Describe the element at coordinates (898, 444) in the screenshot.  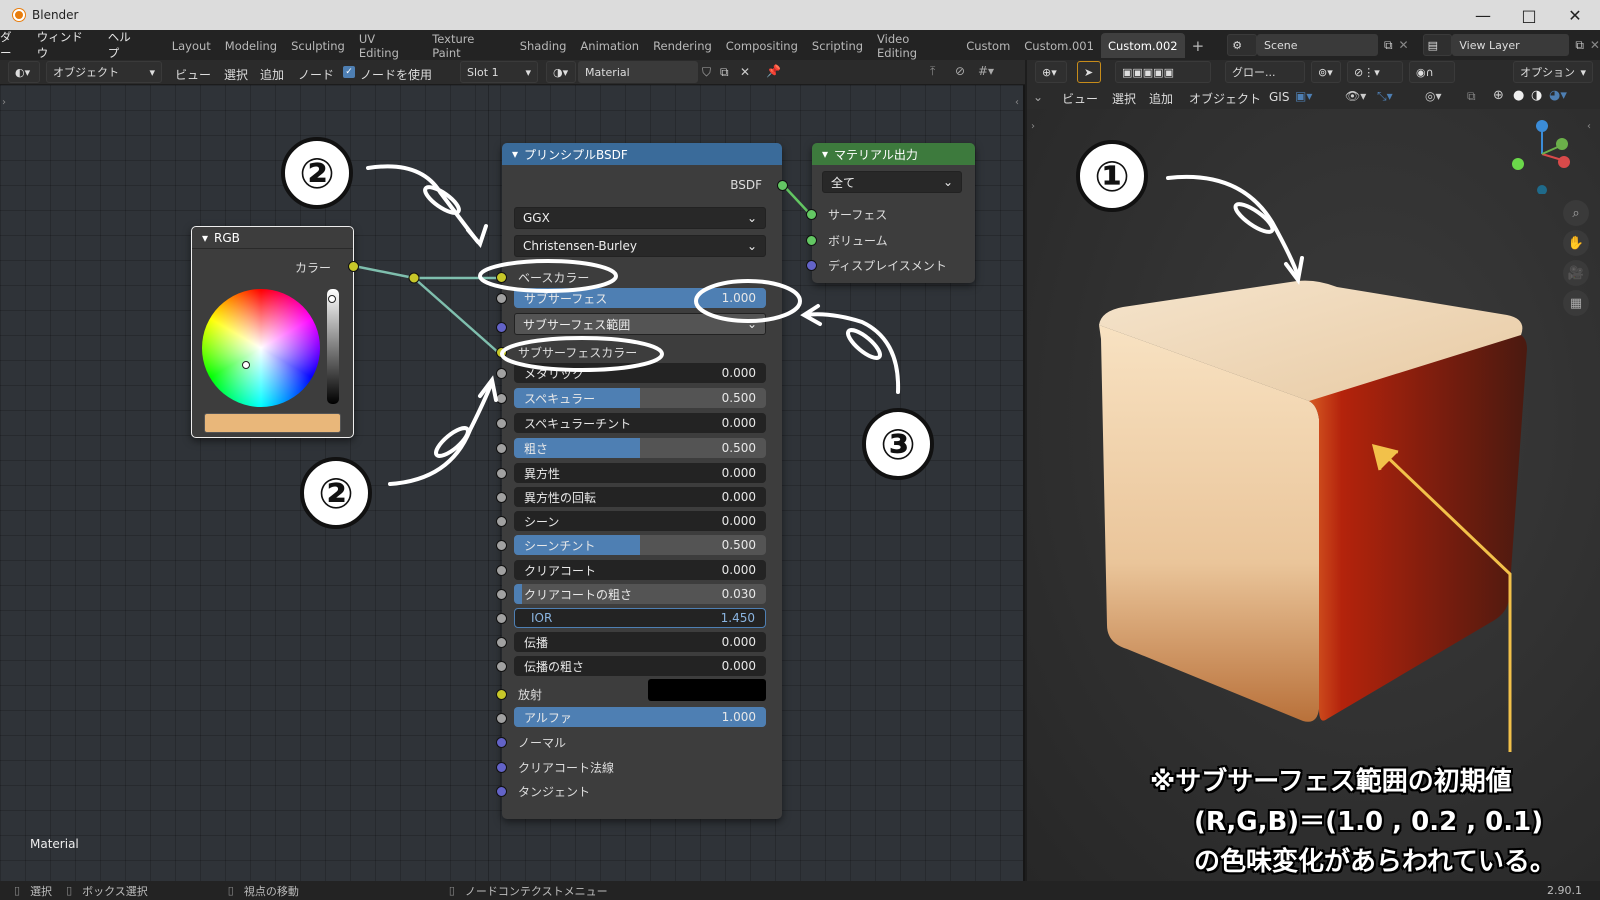
I see `annotation-3: ③` at that location.